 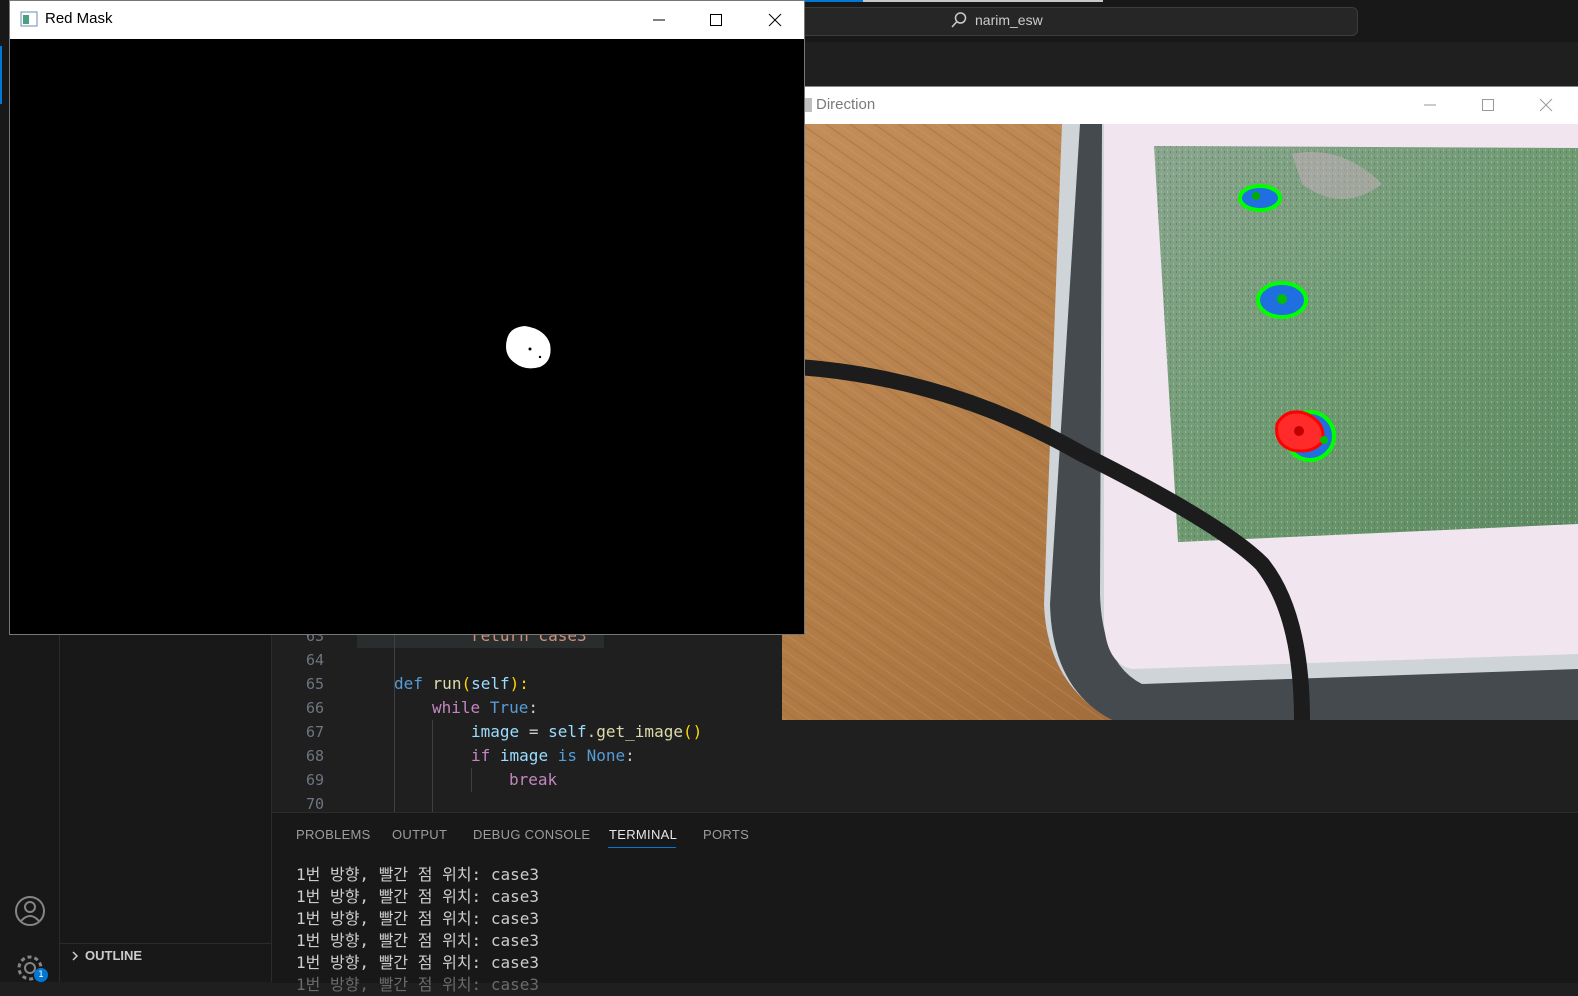 I want to click on code-token: def, so click(x=408, y=683).